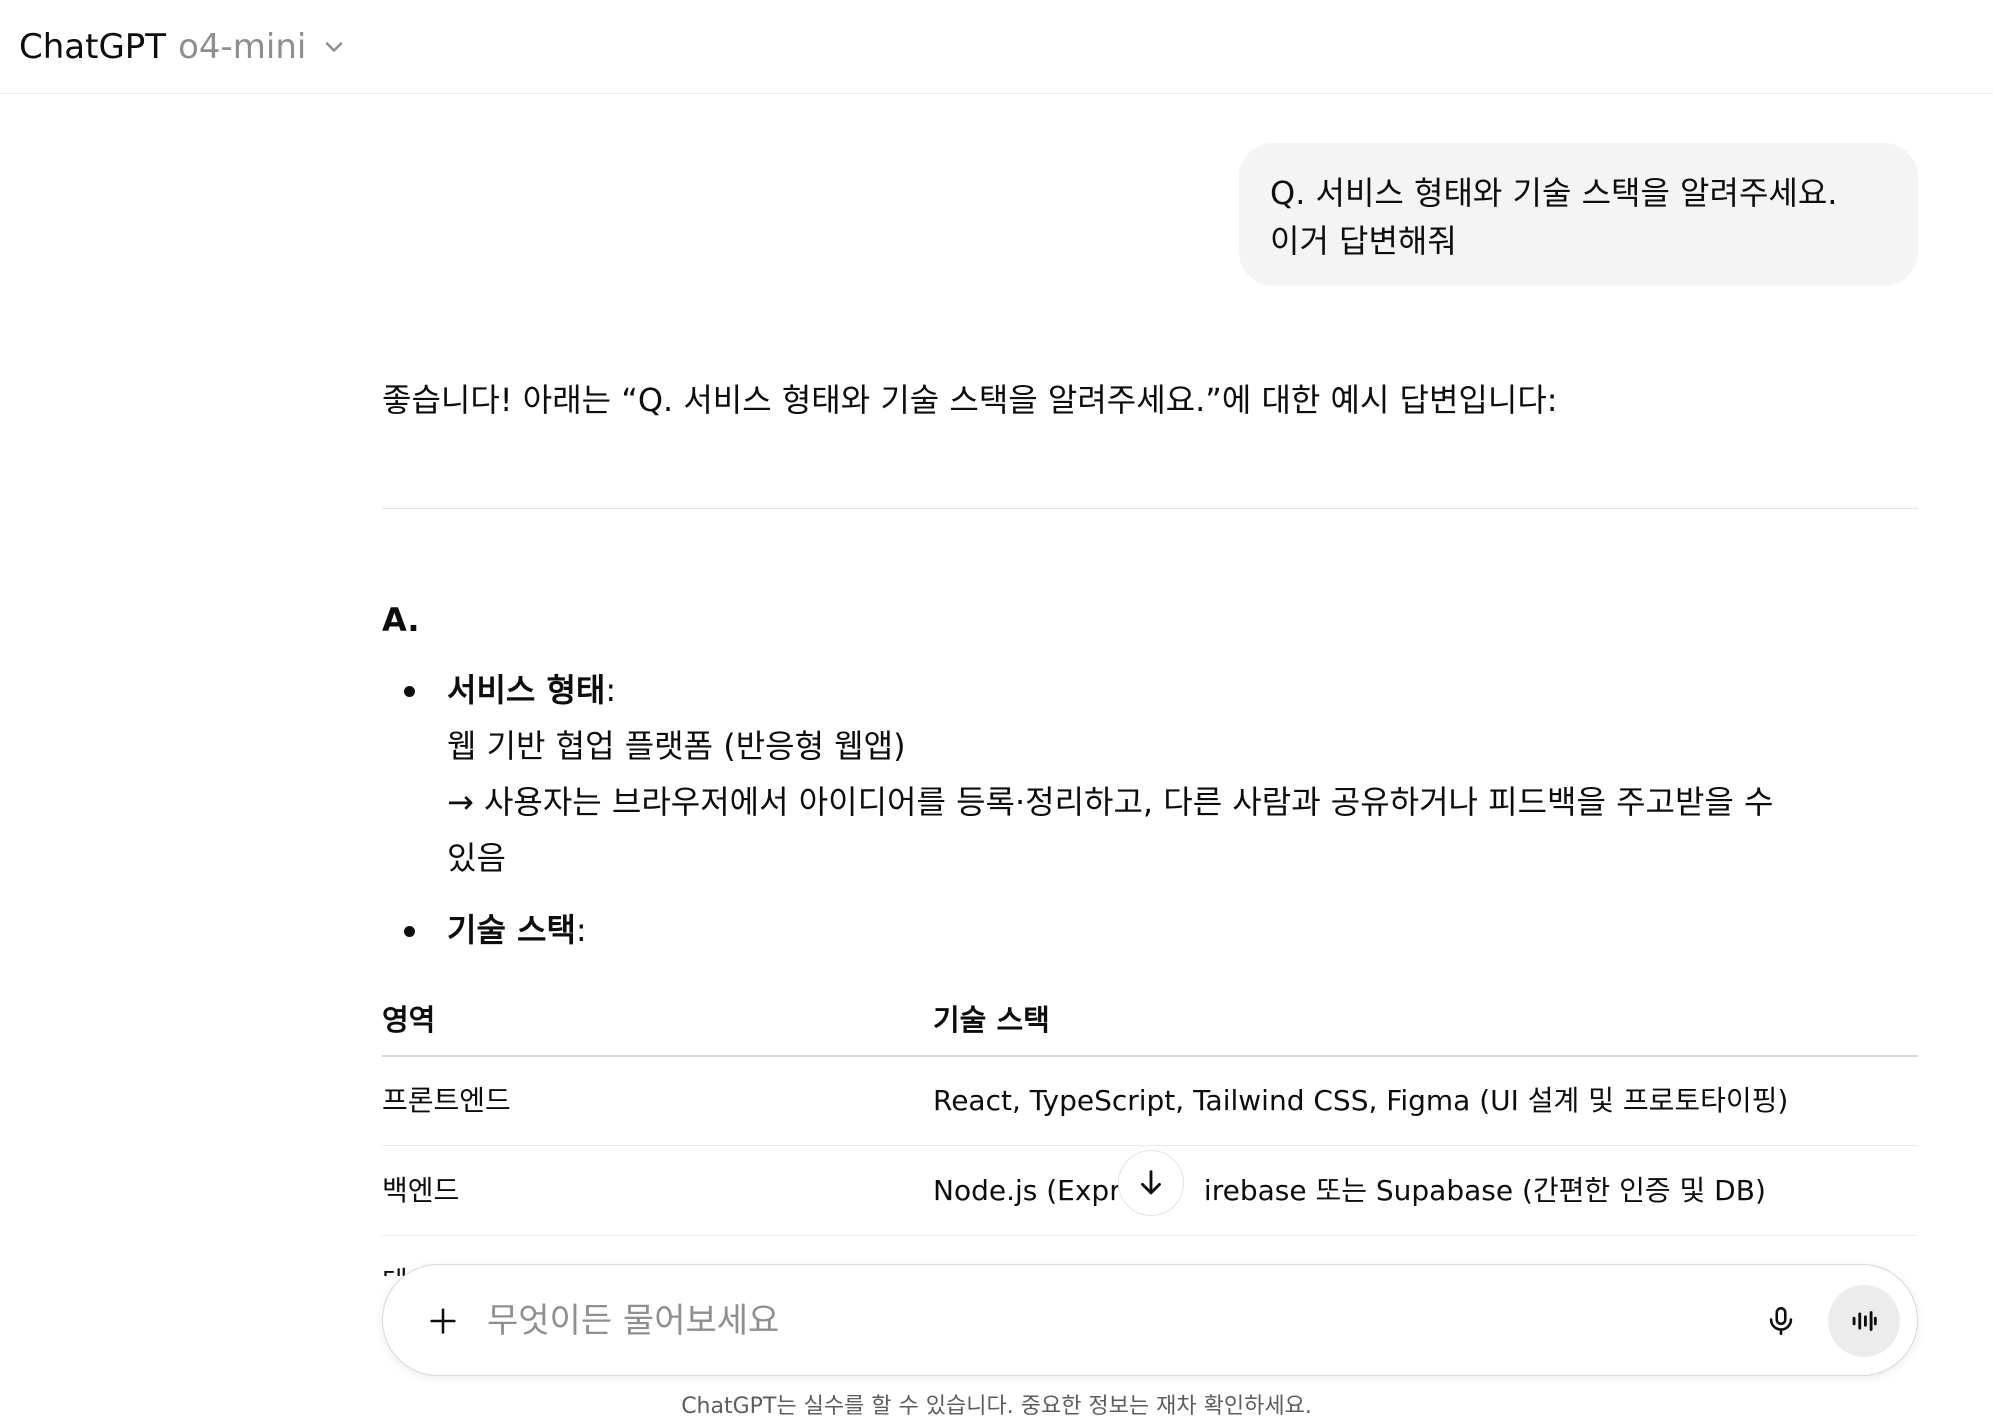  Describe the element at coordinates (991, 1020) in the screenshot. I see `table-header-stack: 기술 스택` at that location.